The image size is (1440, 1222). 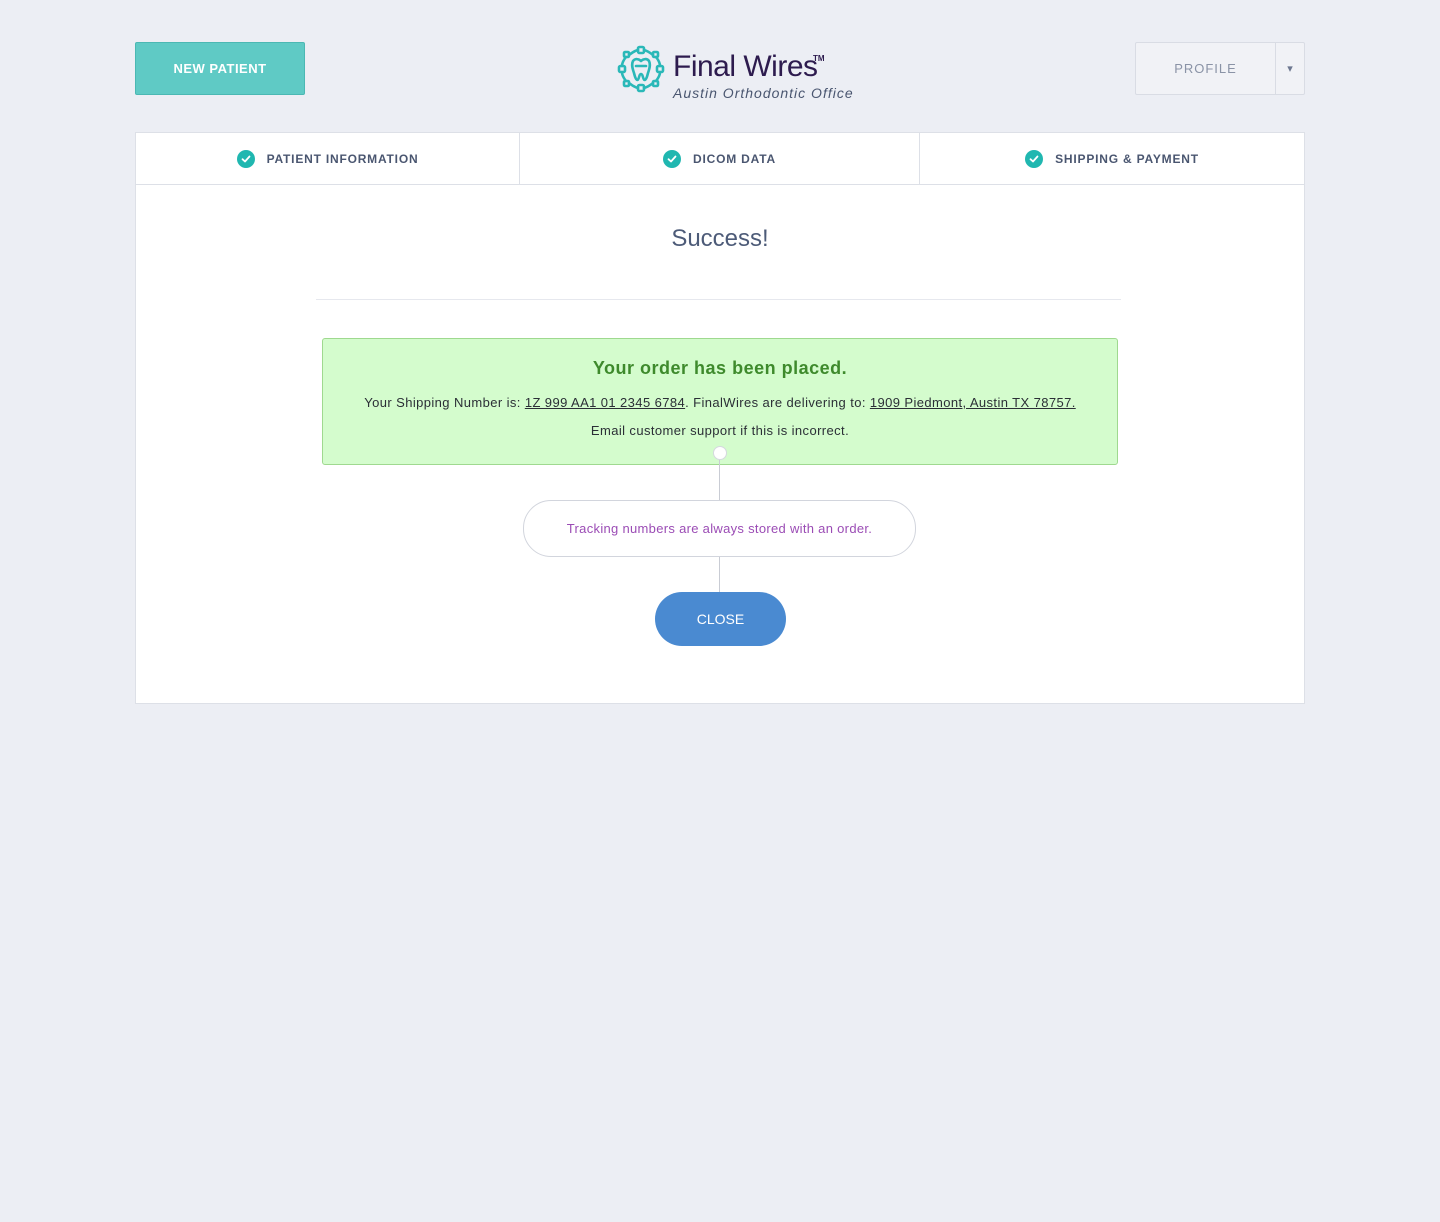 I want to click on step-shipping-payment: SHIPPING & PAYMENT, so click(x=1112, y=158).